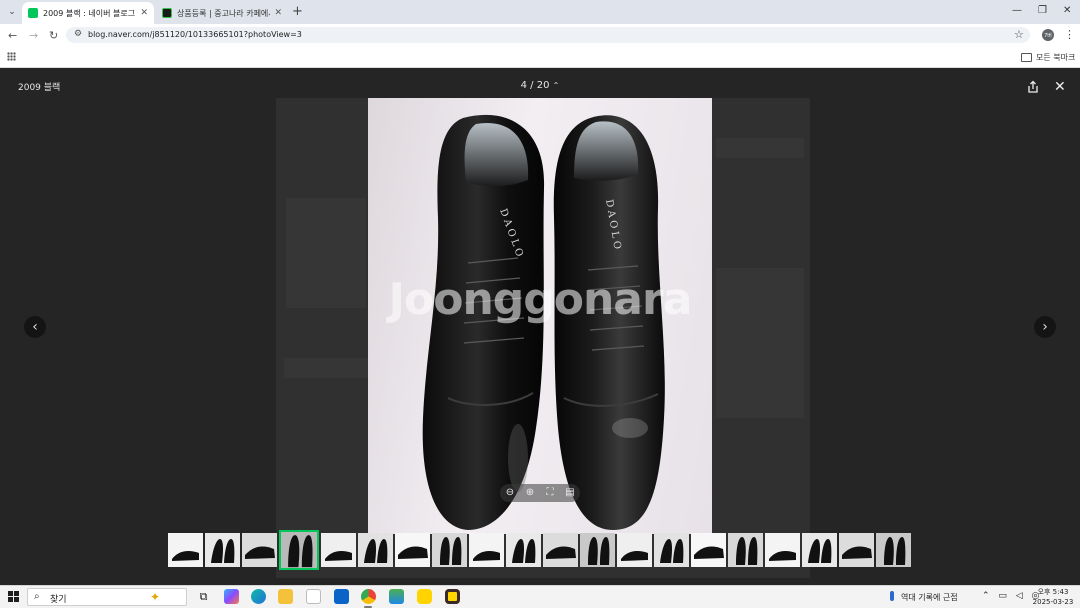  I want to click on bg-widget-block, so click(760, 343).